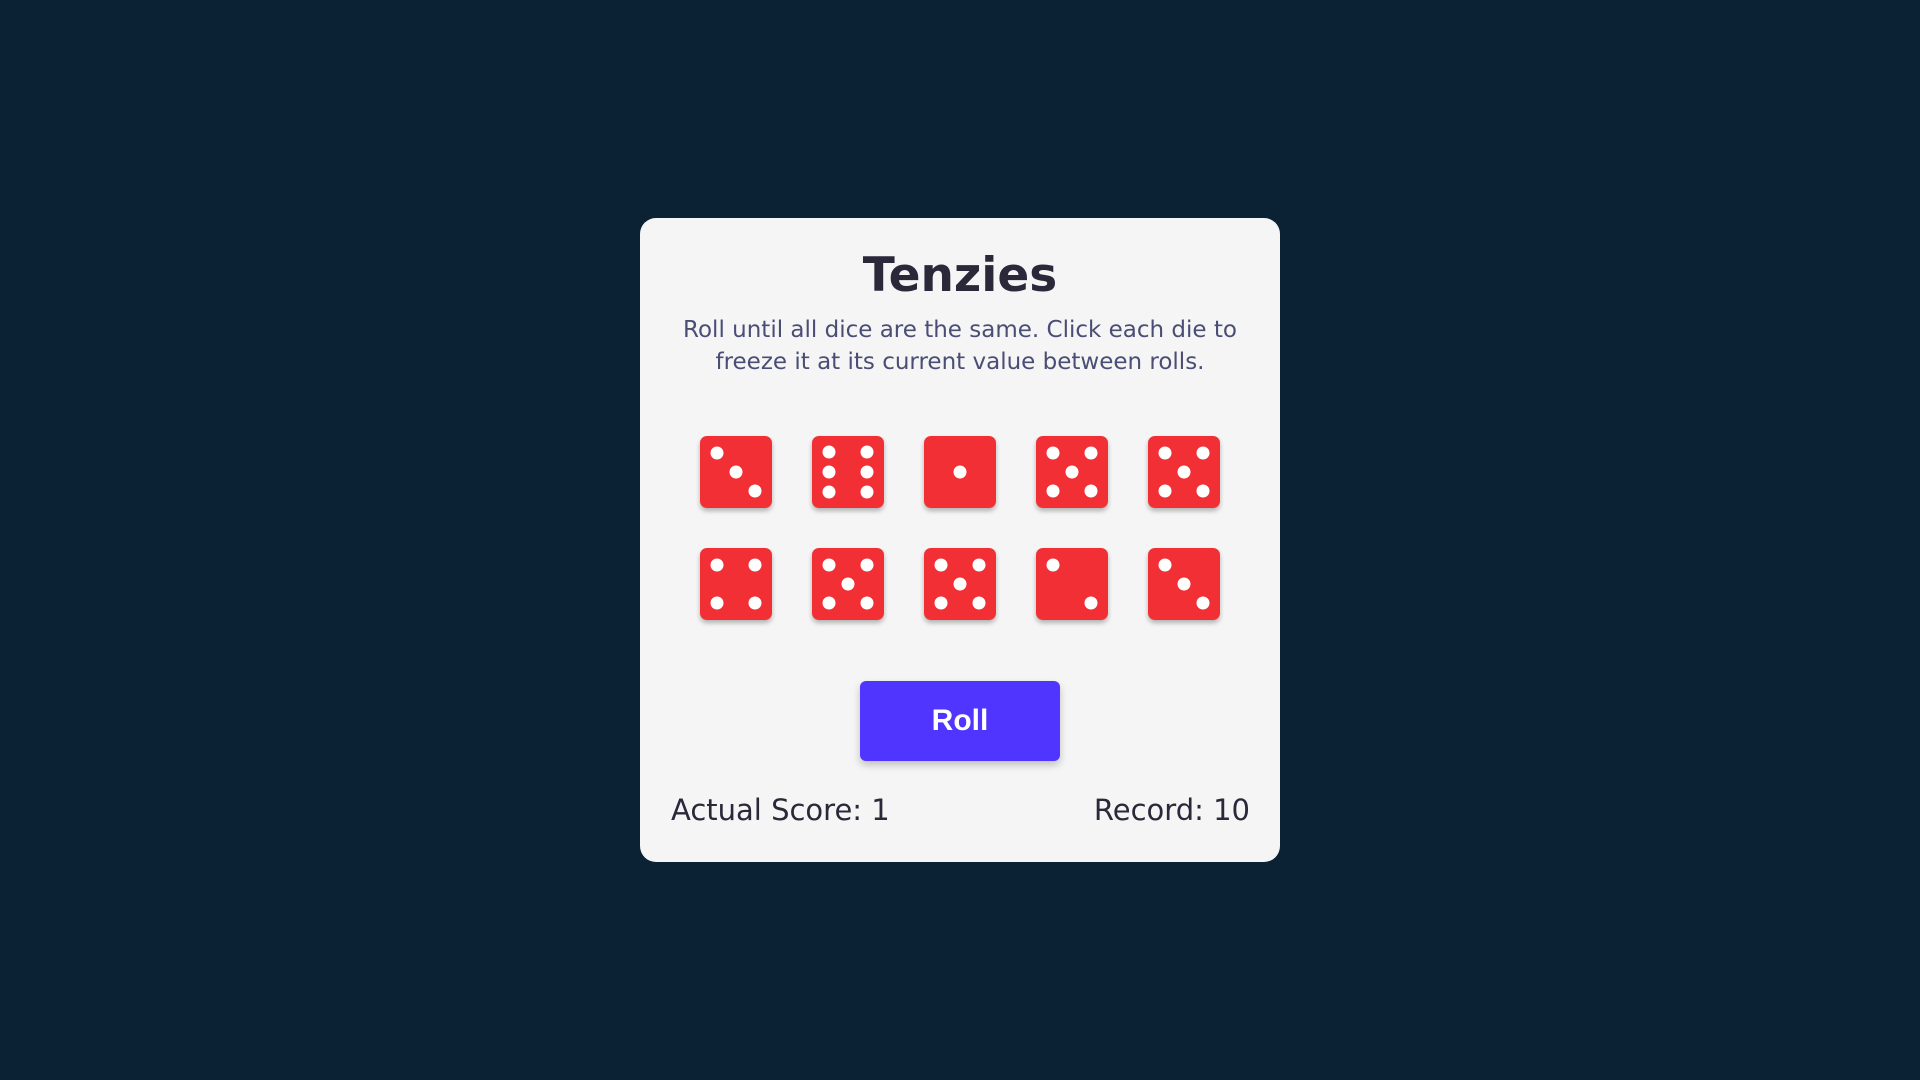 This screenshot has height=1080, width=1920. What do you see at coordinates (960, 275) in the screenshot?
I see `game-title: Tenzies` at bounding box center [960, 275].